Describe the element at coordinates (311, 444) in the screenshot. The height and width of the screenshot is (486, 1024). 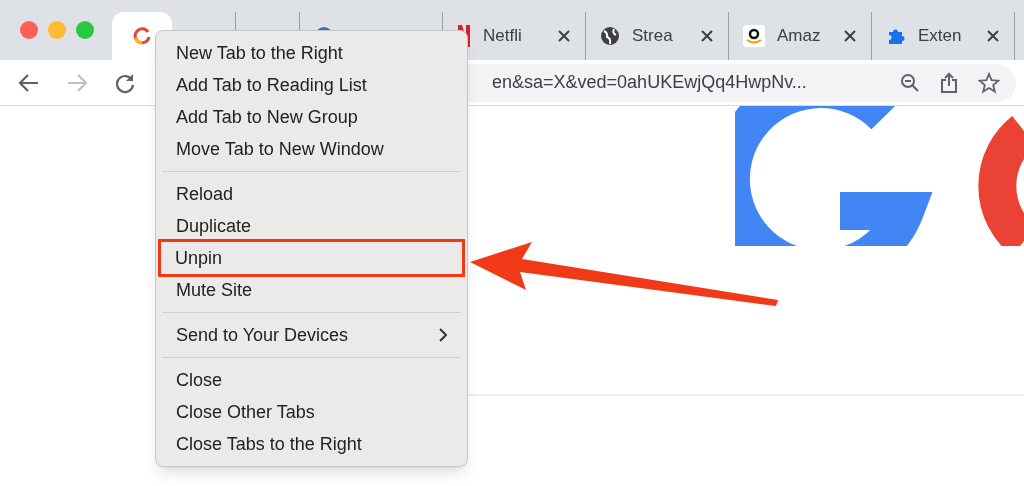
I see `menu-item: Close Tabs to the Right` at that location.